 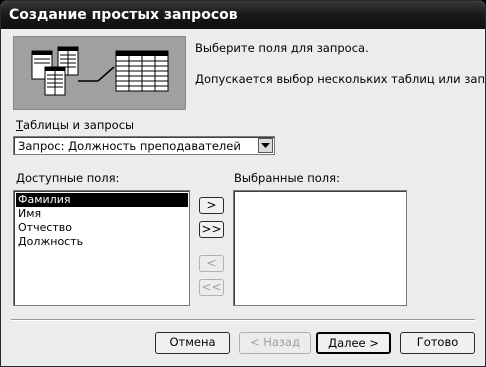 I want to click on next-button: Далее >, so click(x=353, y=343).